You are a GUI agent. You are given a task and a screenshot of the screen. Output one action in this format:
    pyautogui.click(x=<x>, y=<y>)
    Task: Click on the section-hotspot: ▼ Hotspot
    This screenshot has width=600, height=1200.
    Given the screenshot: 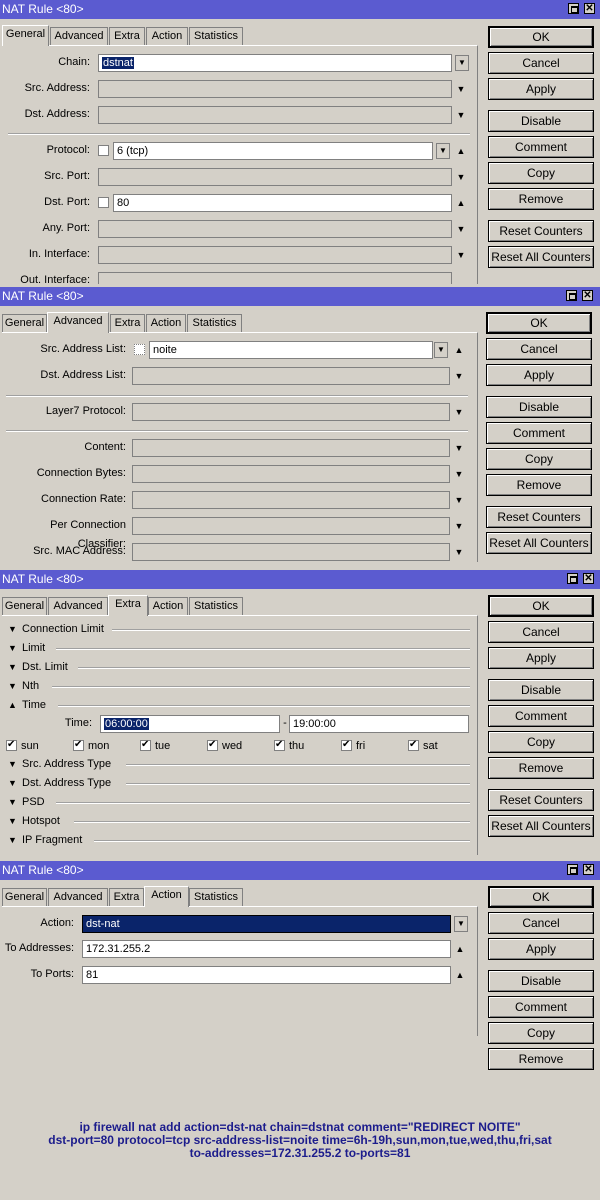 What is the action you would take?
    pyautogui.click(x=239, y=821)
    